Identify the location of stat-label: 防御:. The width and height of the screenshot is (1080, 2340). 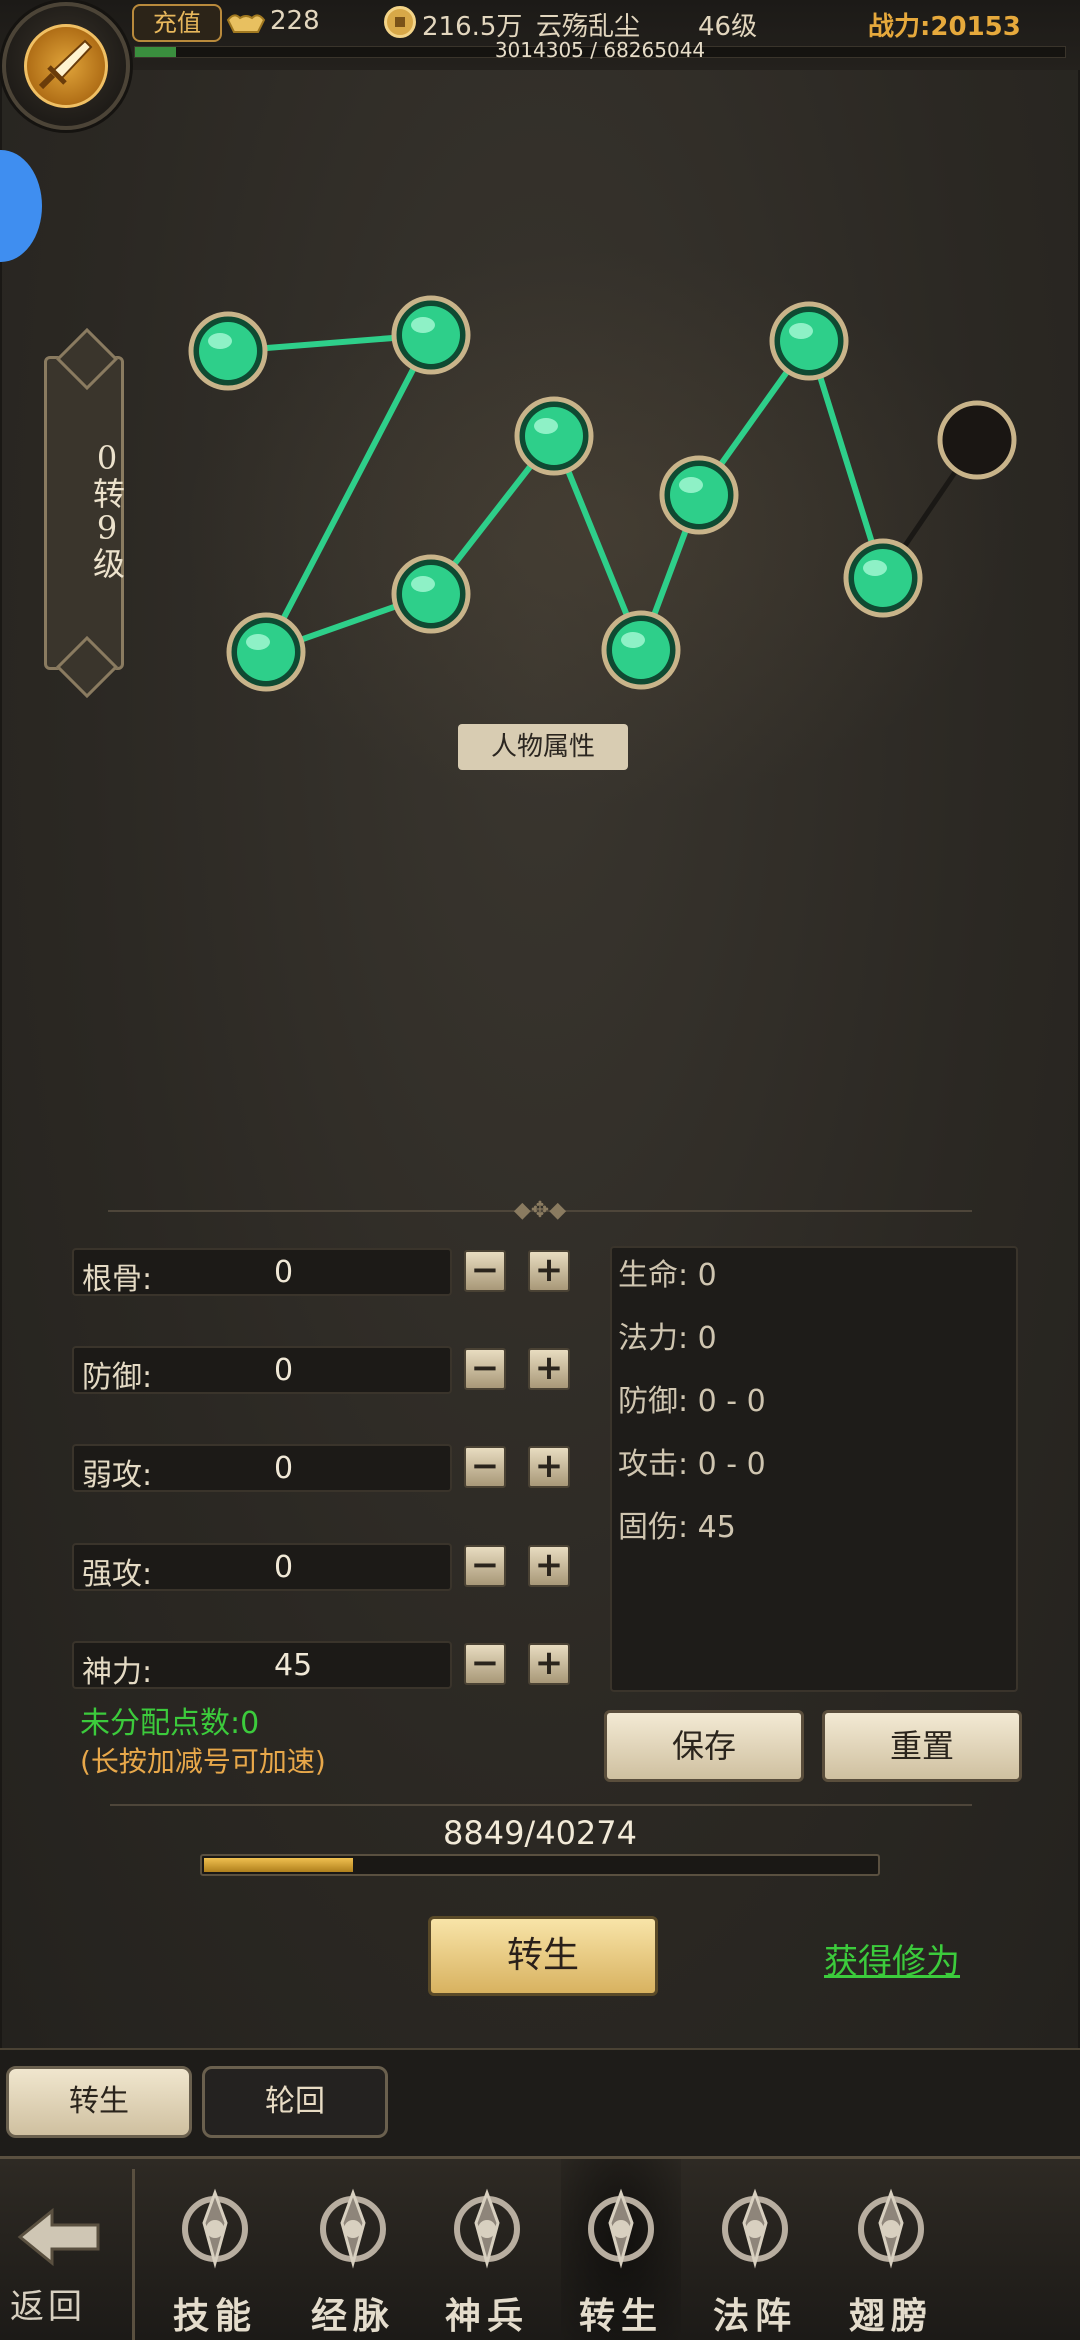
(117, 1377).